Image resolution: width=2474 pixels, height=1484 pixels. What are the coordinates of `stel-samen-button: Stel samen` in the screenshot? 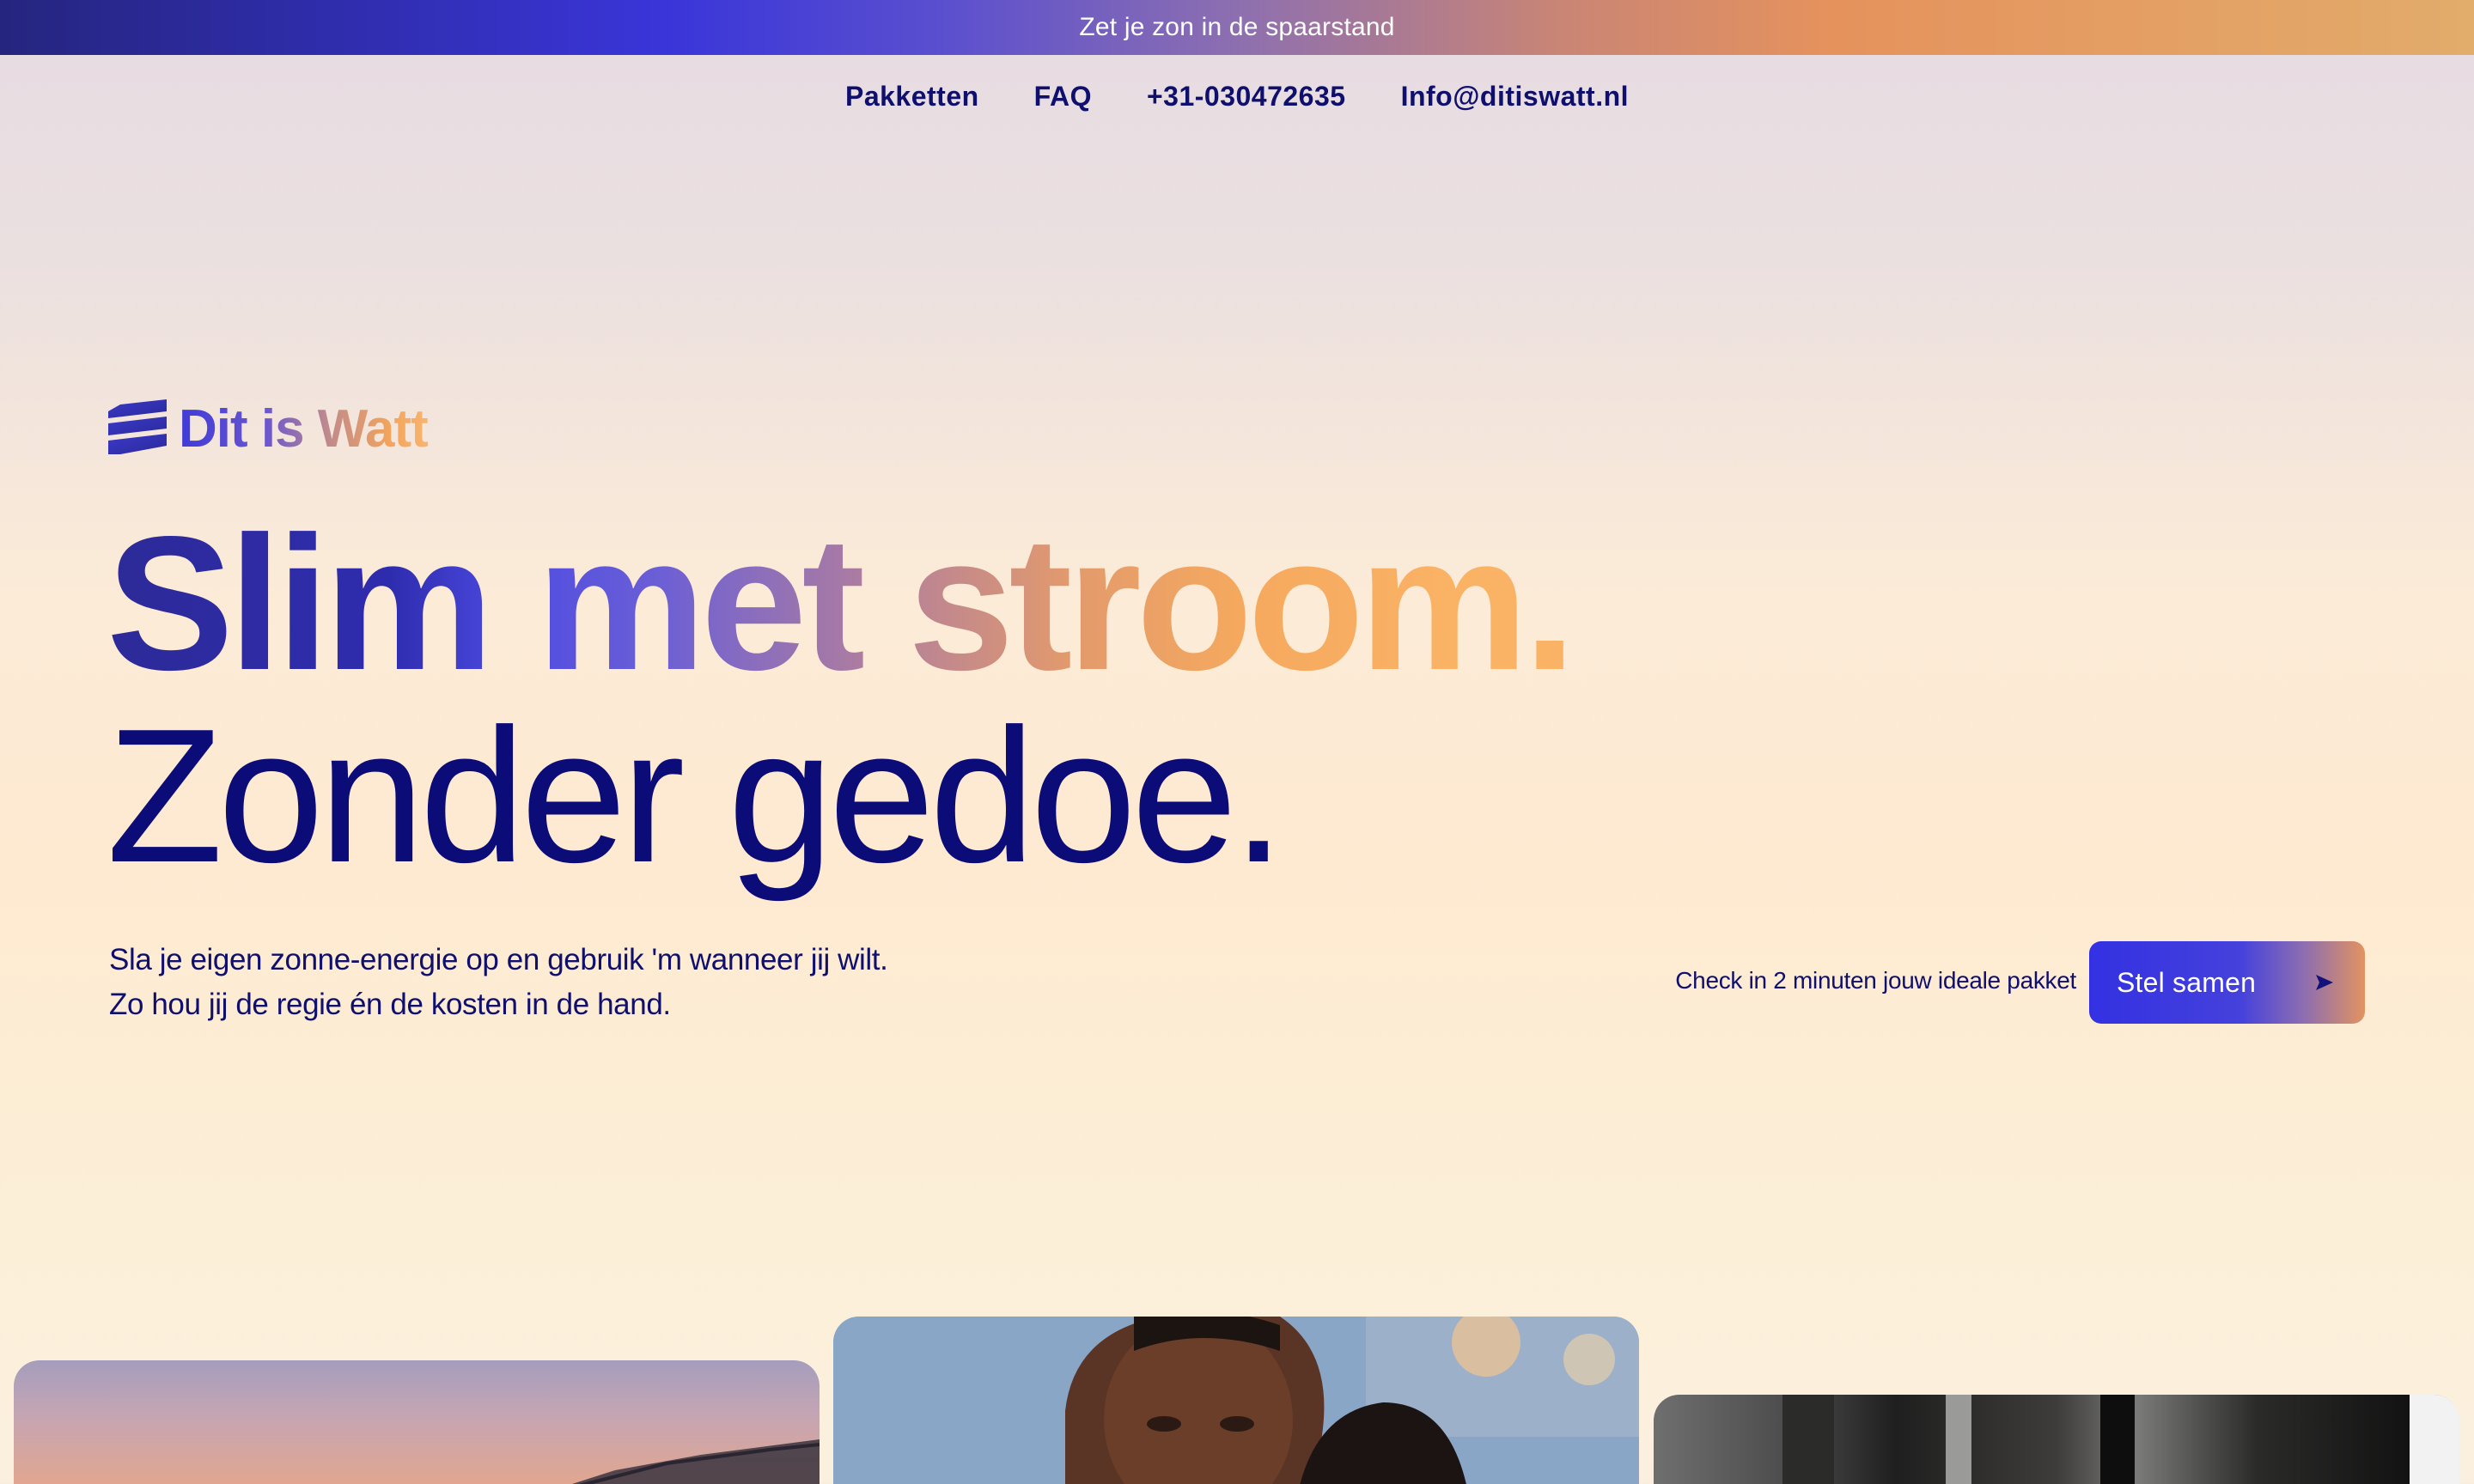 It's located at (2227, 983).